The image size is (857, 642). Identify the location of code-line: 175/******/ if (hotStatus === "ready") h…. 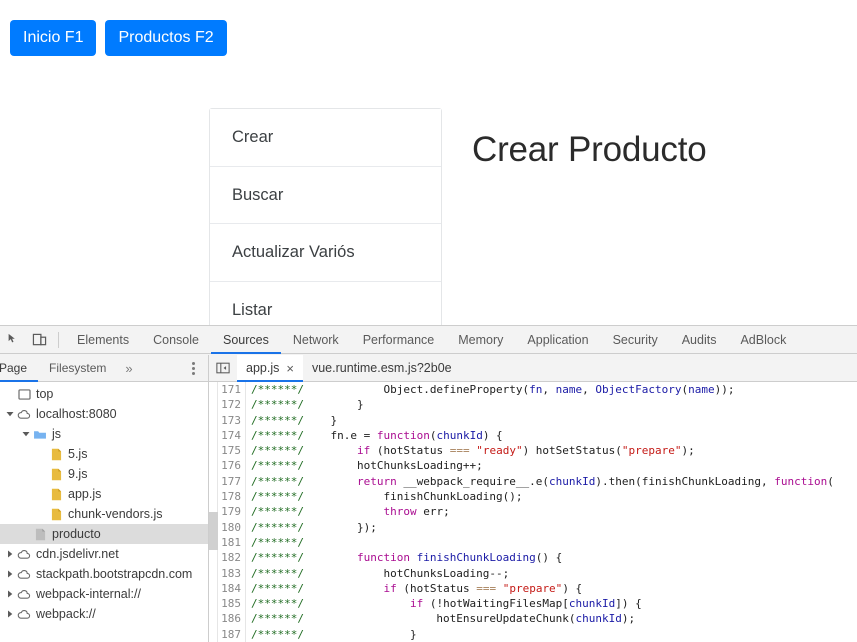
(537, 451).